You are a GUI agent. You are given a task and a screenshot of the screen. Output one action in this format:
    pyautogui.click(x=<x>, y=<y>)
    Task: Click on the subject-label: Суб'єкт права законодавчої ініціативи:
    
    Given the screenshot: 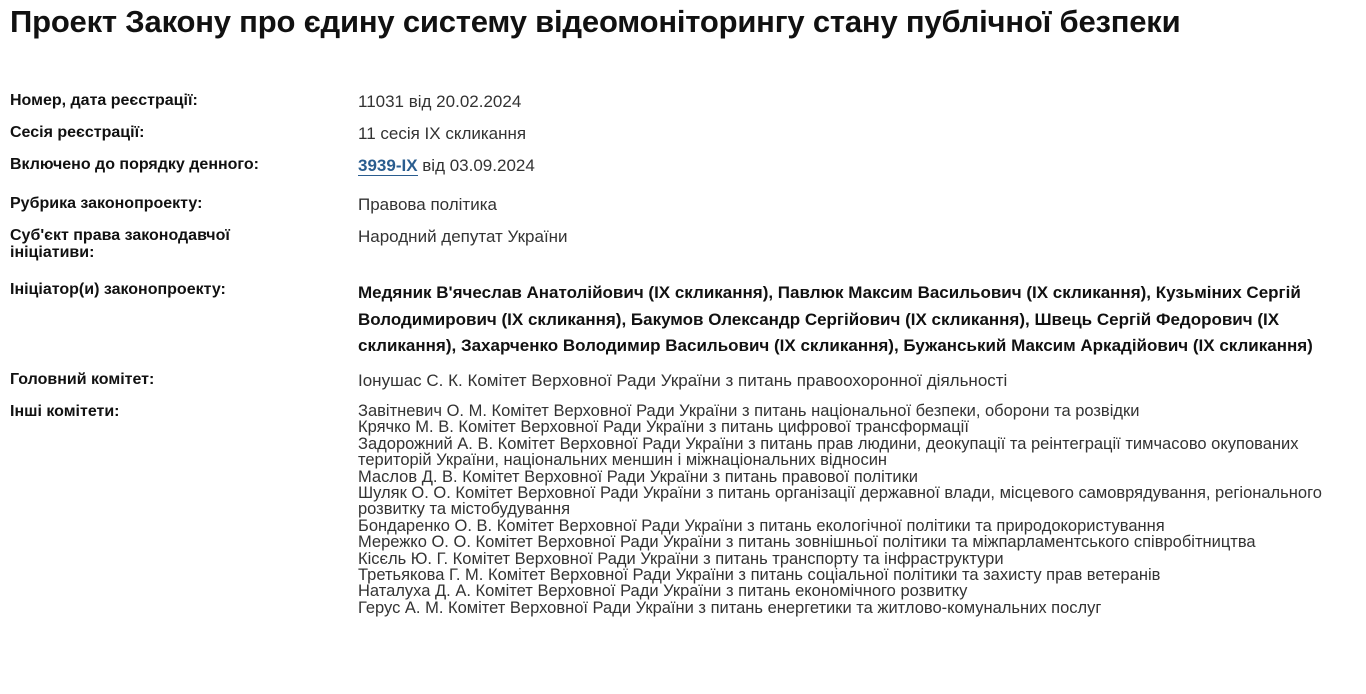 What is the action you would take?
    pyautogui.click(x=120, y=244)
    